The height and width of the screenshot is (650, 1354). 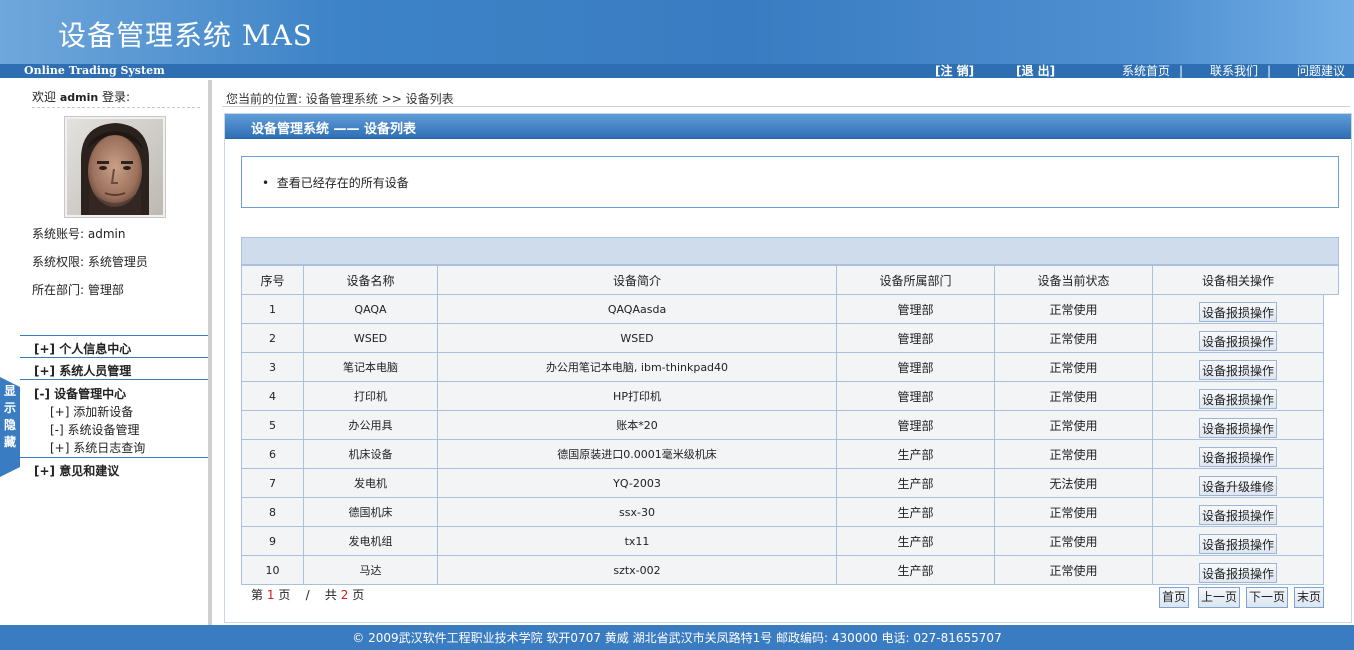 I want to click on cell-index: 3, so click(x=272, y=367).